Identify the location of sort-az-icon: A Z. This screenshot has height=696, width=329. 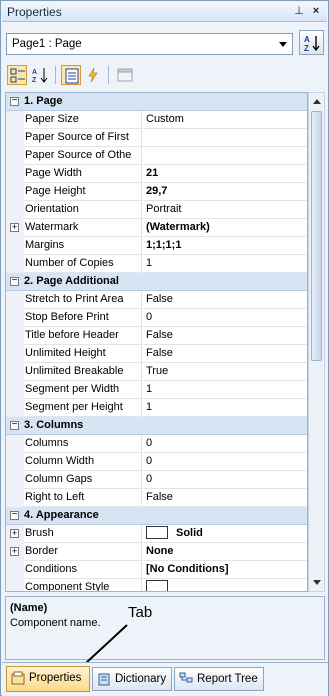
(312, 43).